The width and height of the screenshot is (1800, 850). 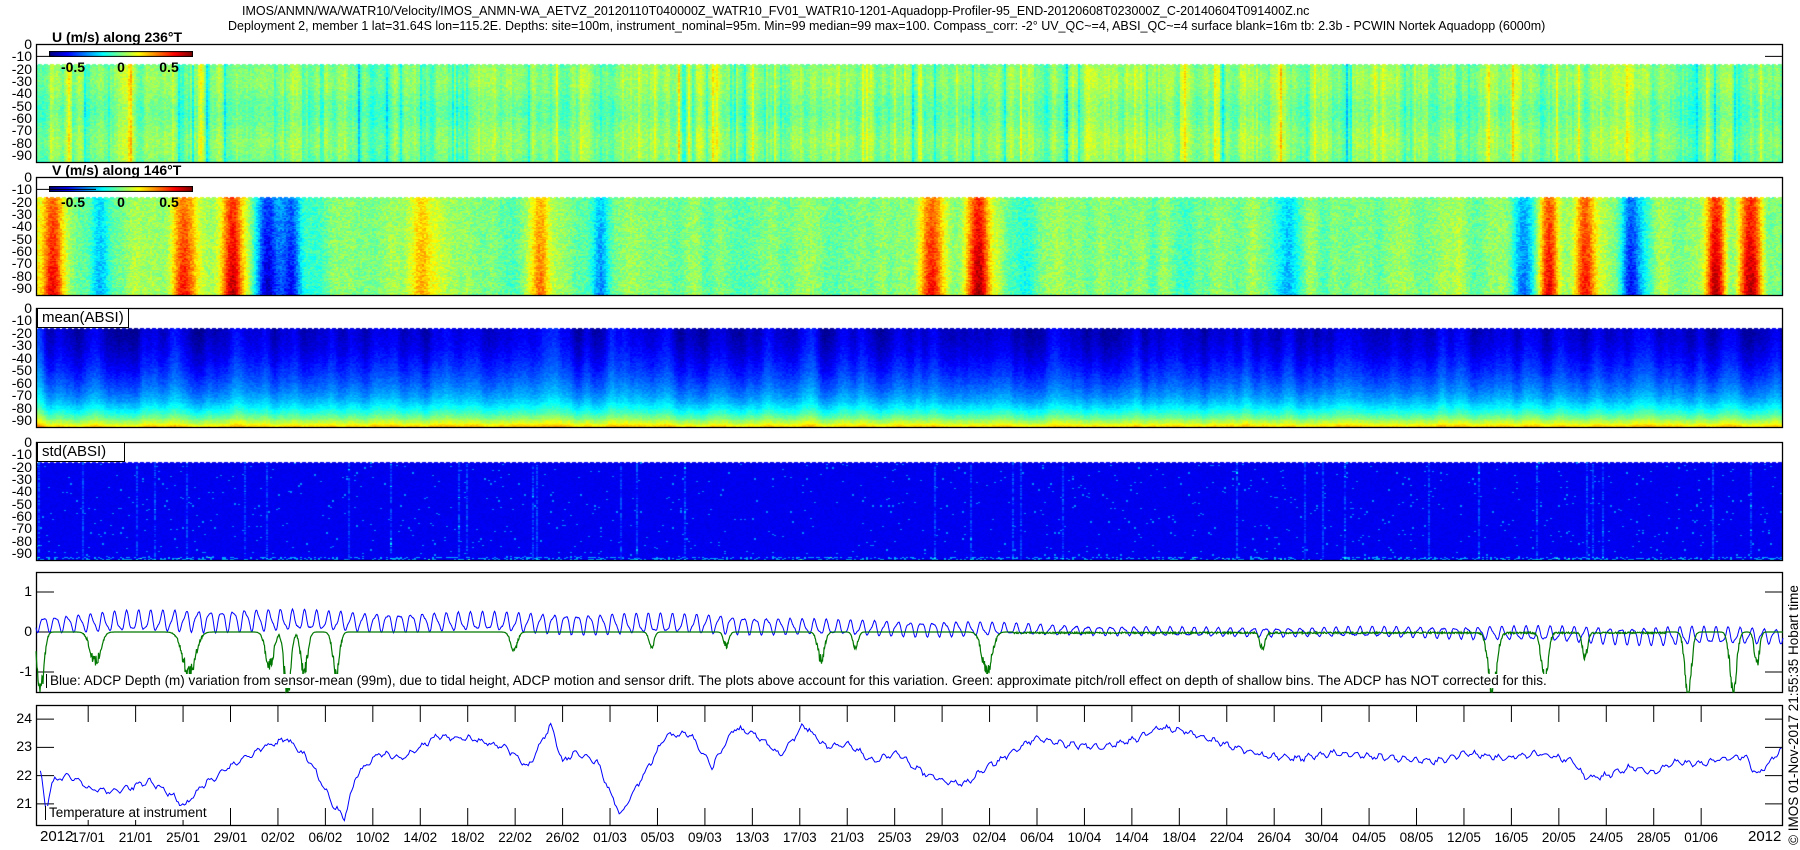 What do you see at coordinates (28, 631) in the screenshot?
I see `depth-variation-tick-label: 0` at bounding box center [28, 631].